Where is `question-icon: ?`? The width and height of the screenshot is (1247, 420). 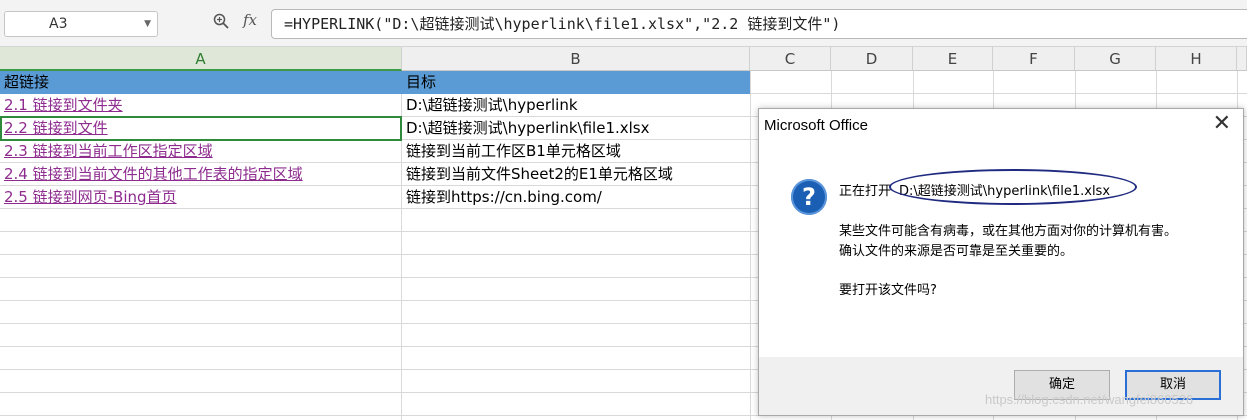 question-icon: ? is located at coordinates (809, 197).